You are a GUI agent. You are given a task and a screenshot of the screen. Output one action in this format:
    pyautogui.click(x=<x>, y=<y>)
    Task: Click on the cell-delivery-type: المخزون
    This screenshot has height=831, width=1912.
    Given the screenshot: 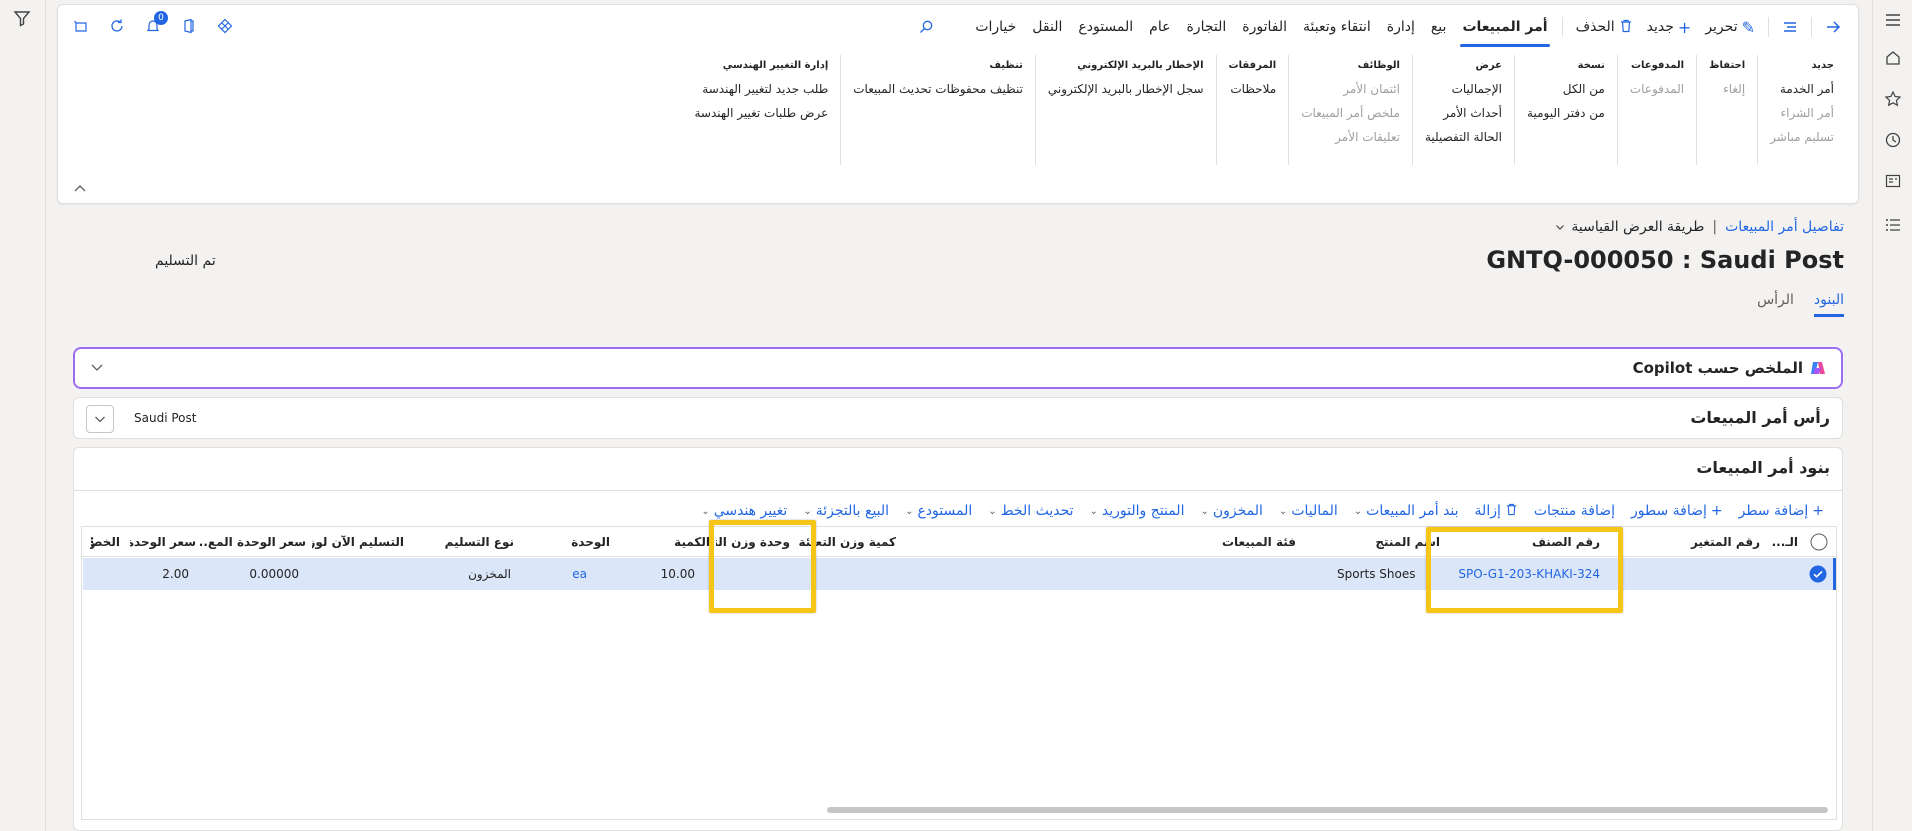 What is the action you would take?
    pyautogui.click(x=461, y=574)
    